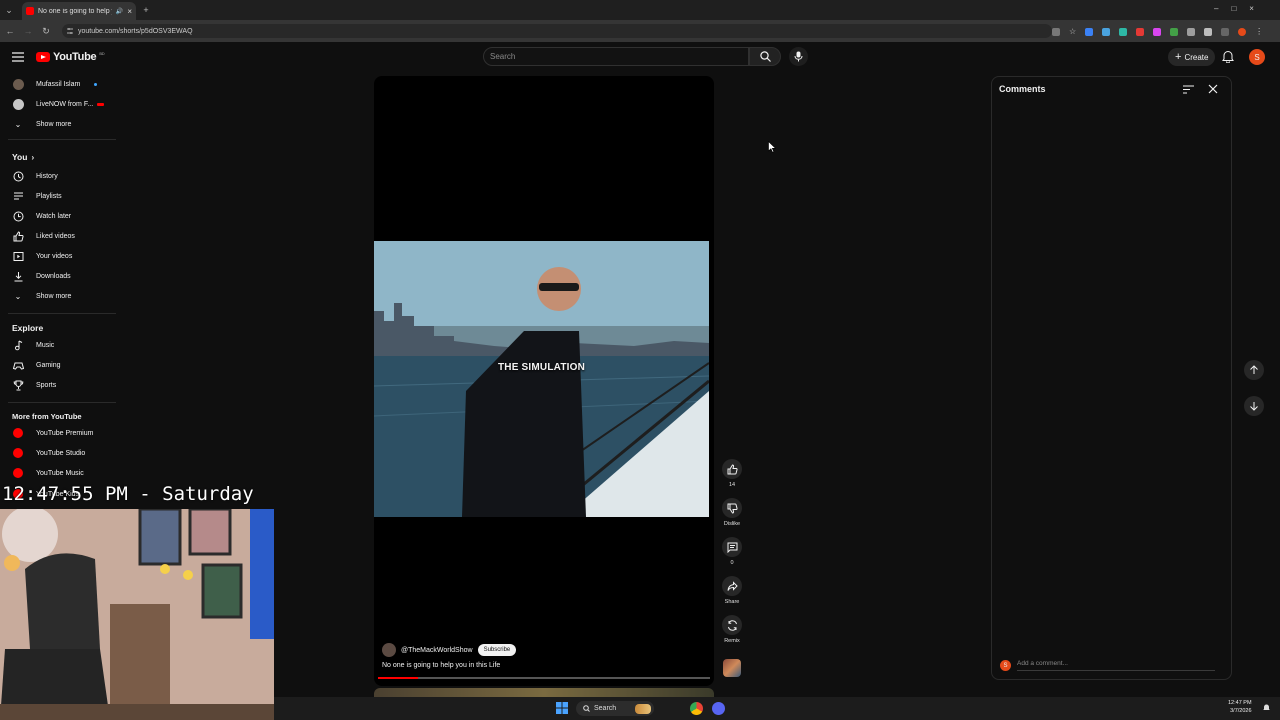 Image resolution: width=1280 pixels, height=720 pixels. I want to click on video-title: No one is going to help you in this Life, so click(441, 665).